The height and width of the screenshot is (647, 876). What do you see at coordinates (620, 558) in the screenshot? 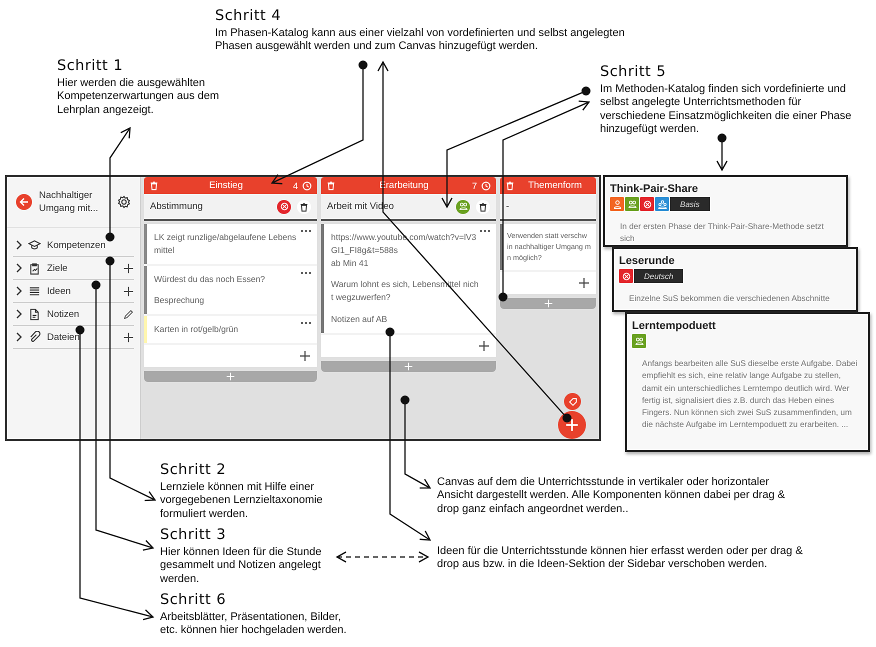
I see `step-description: Ideen für die Unterrichtsstunde können hier erfasst werden oder per drag & drop aus bzw. in die Ideen-Sektion der Sidebar verschoben werden.` at bounding box center [620, 558].